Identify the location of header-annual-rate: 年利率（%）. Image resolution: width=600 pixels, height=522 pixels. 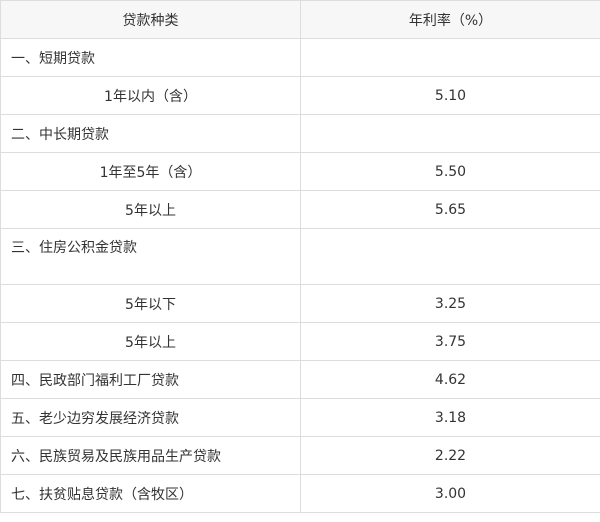
(450, 19).